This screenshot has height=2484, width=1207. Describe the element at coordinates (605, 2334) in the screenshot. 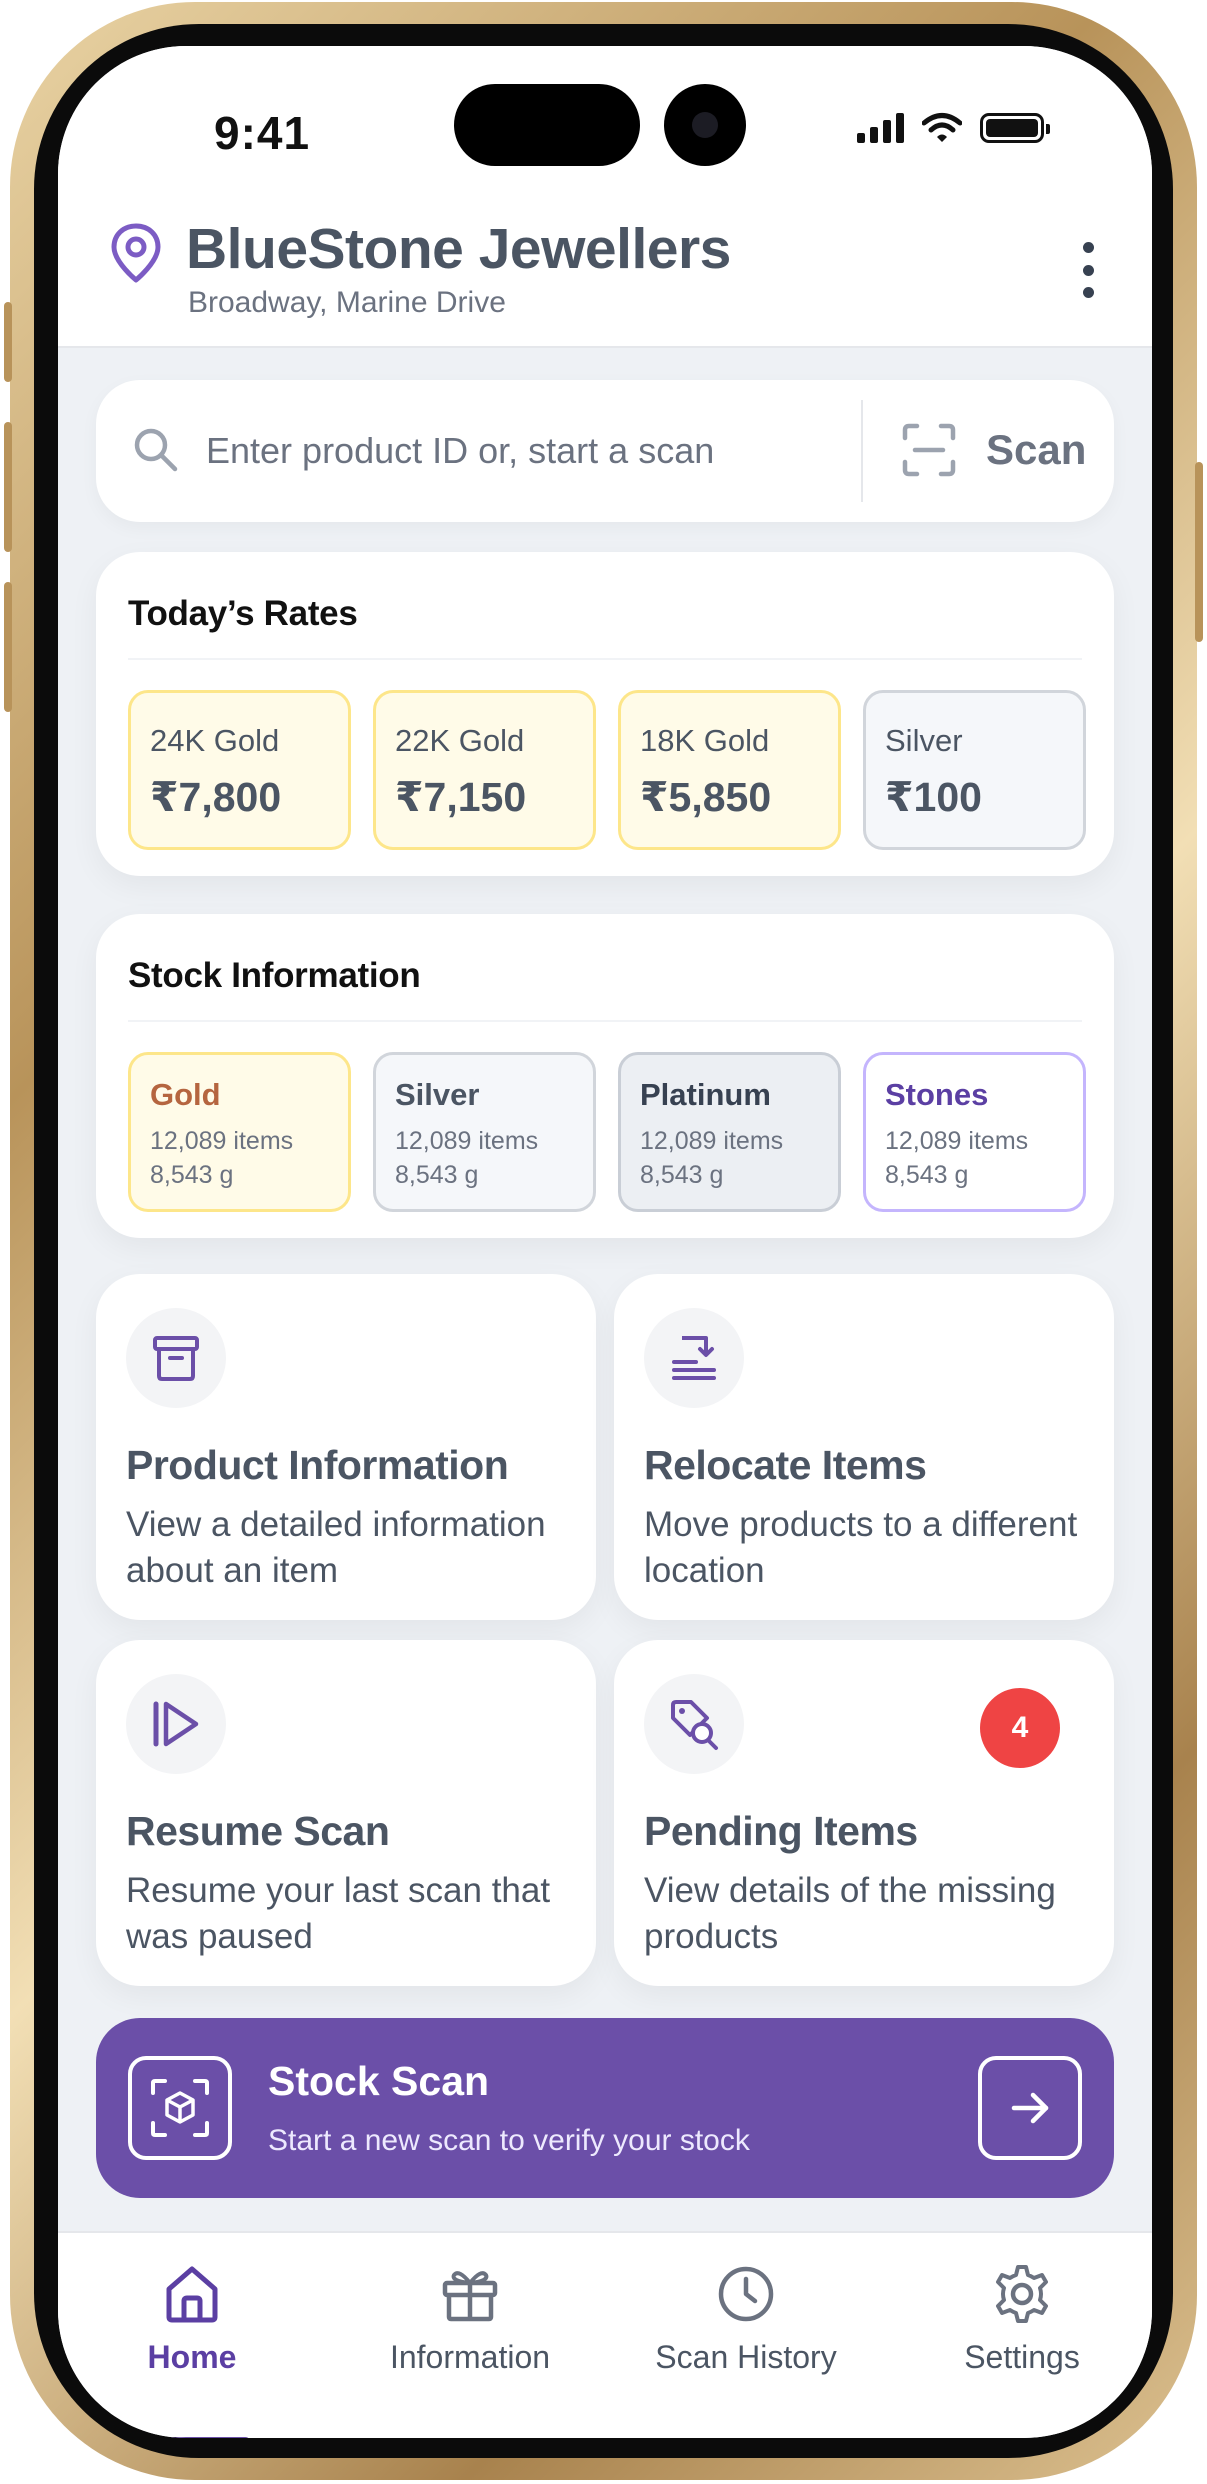

I see `bottom-navigation: Home Information Scan History Settings` at that location.